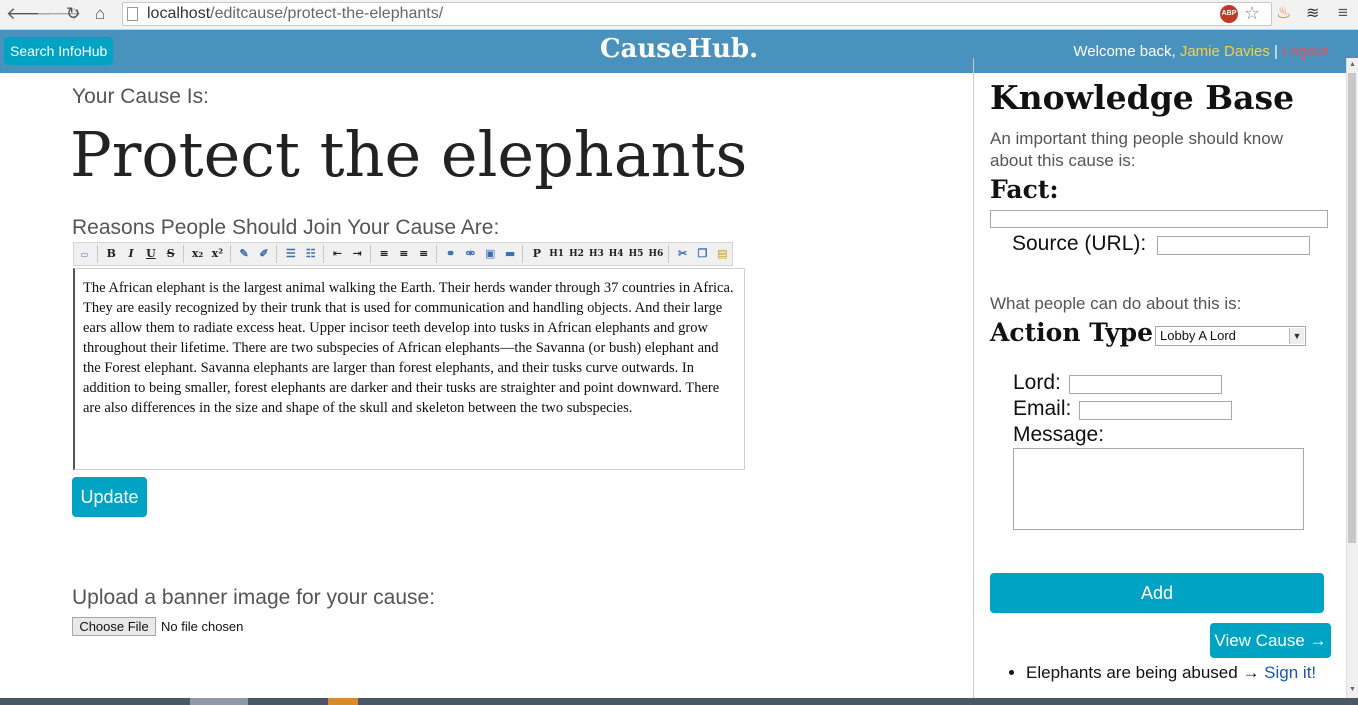 The width and height of the screenshot is (1358, 705). I want to click on source-url-input, so click(1233, 245).